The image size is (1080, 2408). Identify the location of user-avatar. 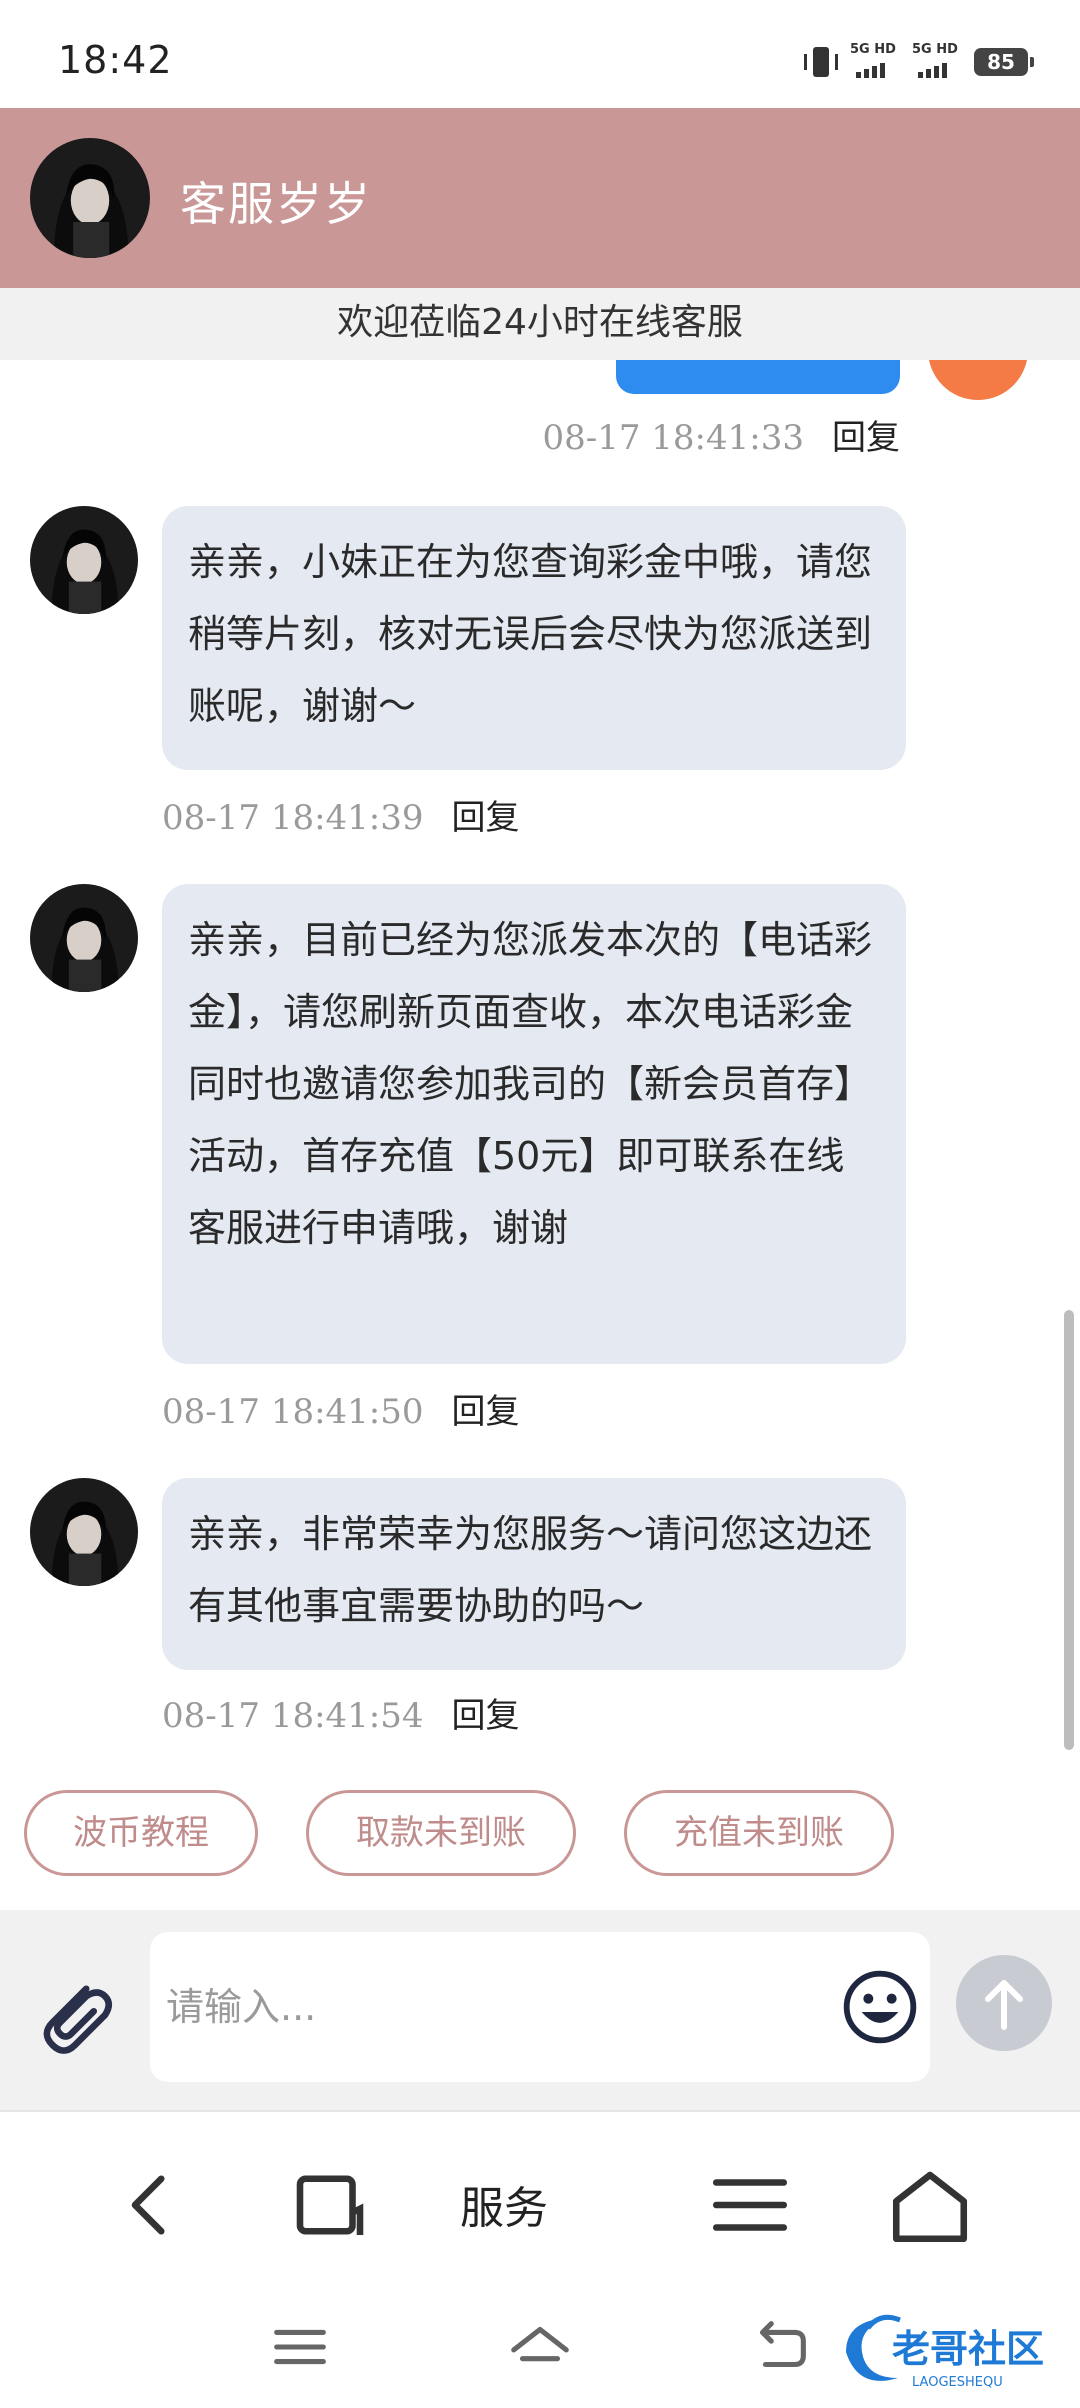
(978, 380).